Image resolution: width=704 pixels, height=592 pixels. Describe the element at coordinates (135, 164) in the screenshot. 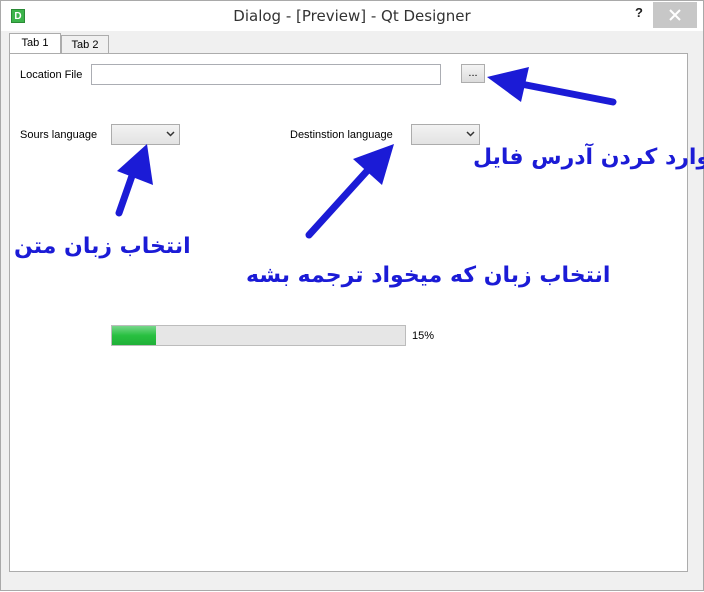

I see `arrow-head-source` at that location.